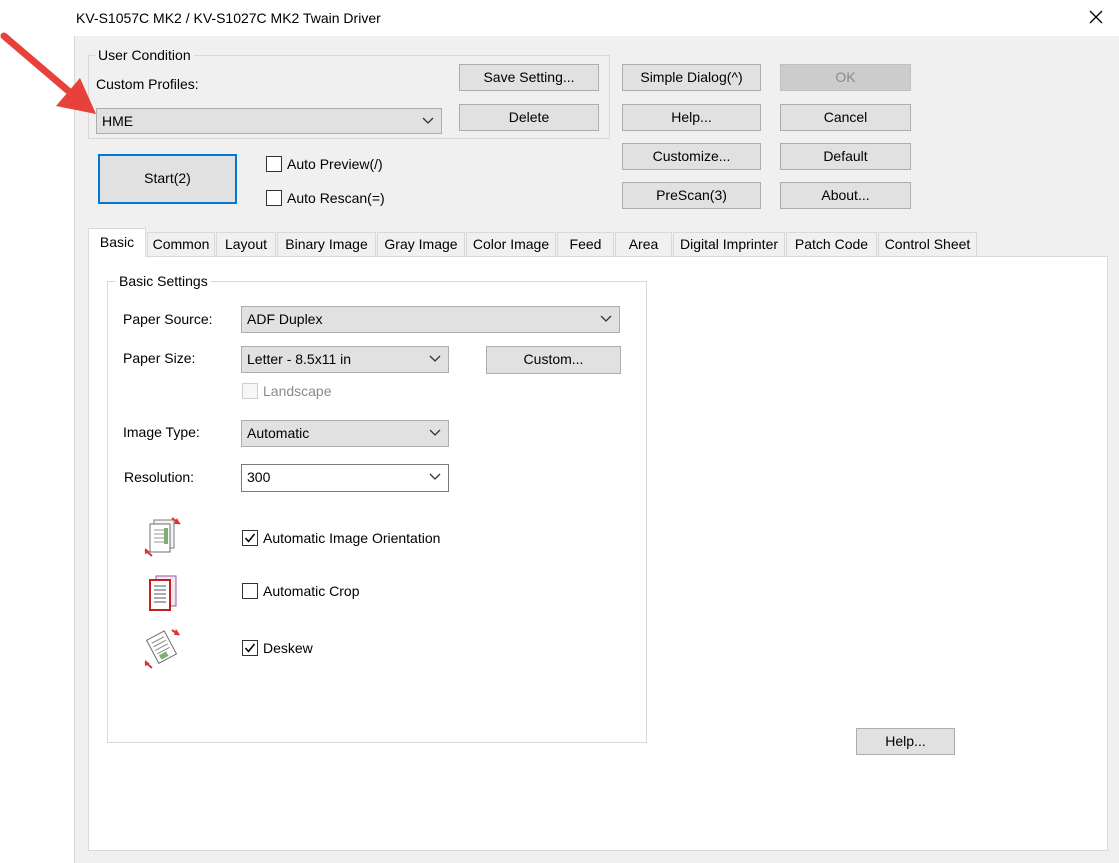  I want to click on auto-preview-label: Auto Preview(/), so click(335, 164).